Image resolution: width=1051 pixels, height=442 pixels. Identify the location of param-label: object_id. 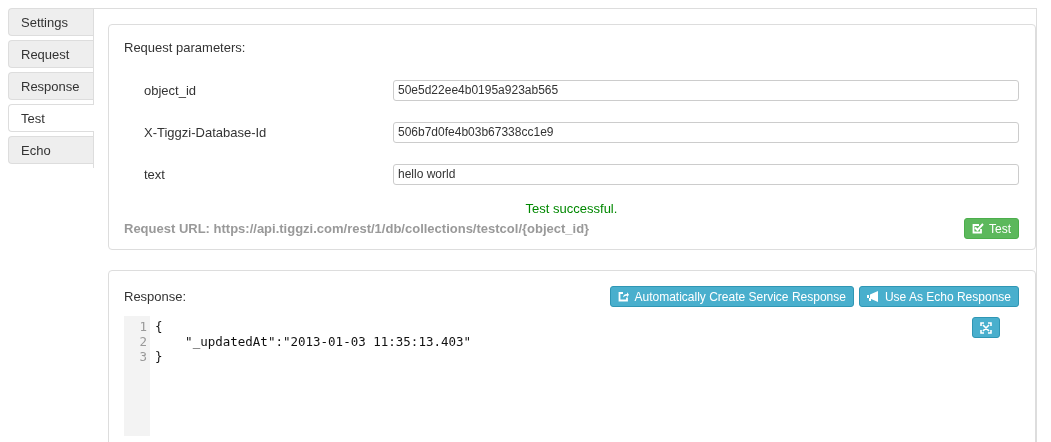
(170, 90).